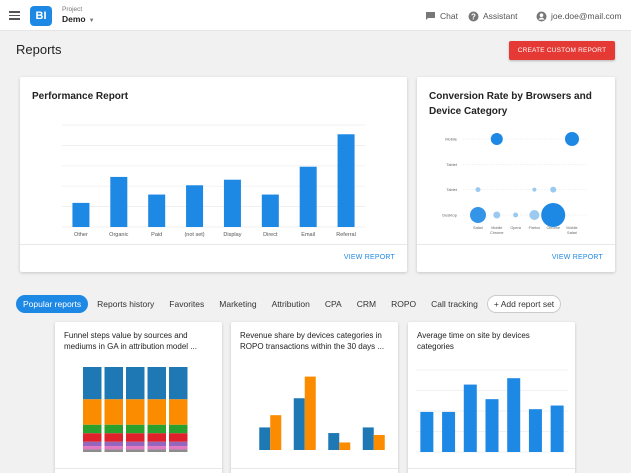  What do you see at coordinates (119, 201) in the screenshot?
I see `bar-organic` at bounding box center [119, 201].